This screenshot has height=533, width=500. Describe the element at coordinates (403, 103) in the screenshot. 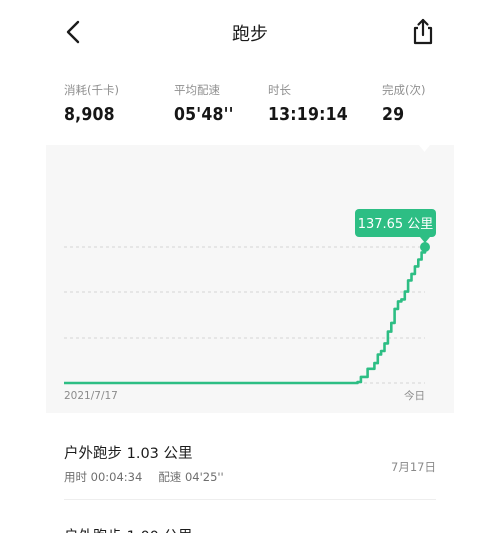

I see `stat-completed: 完成(次) 29` at that location.